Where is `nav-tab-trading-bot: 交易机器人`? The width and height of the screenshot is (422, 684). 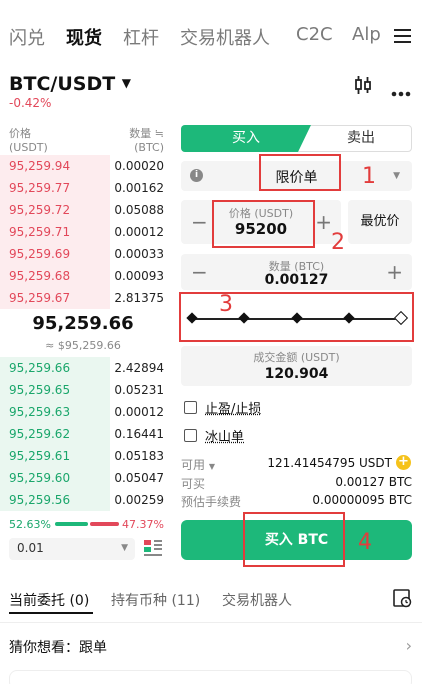
nav-tab-trading-bot: 交易机器人 is located at coordinates (225, 37).